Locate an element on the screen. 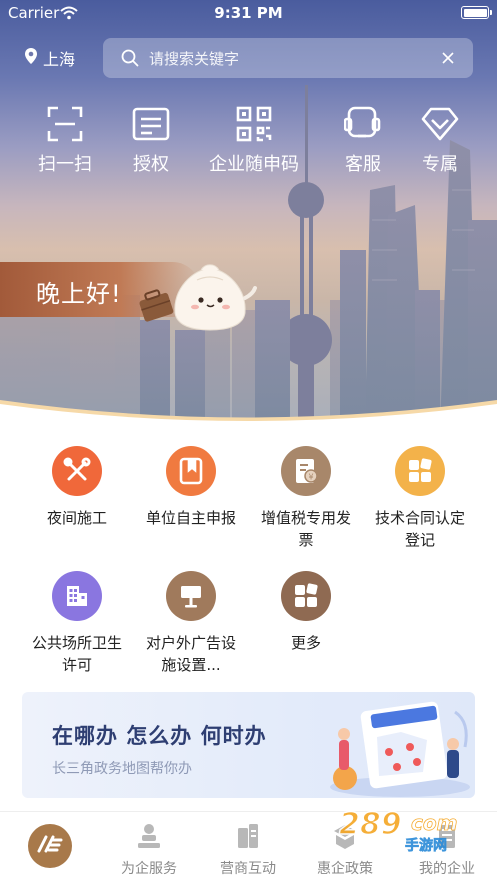 The width and height of the screenshot is (497, 883). map-illustration-icon is located at coordinates (400, 749).